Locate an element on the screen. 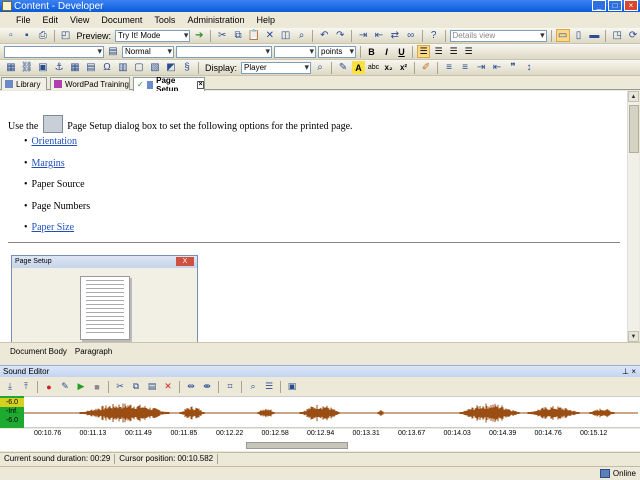 The width and height of the screenshot is (640, 480). indent-icon: ⇥ is located at coordinates (363, 35).